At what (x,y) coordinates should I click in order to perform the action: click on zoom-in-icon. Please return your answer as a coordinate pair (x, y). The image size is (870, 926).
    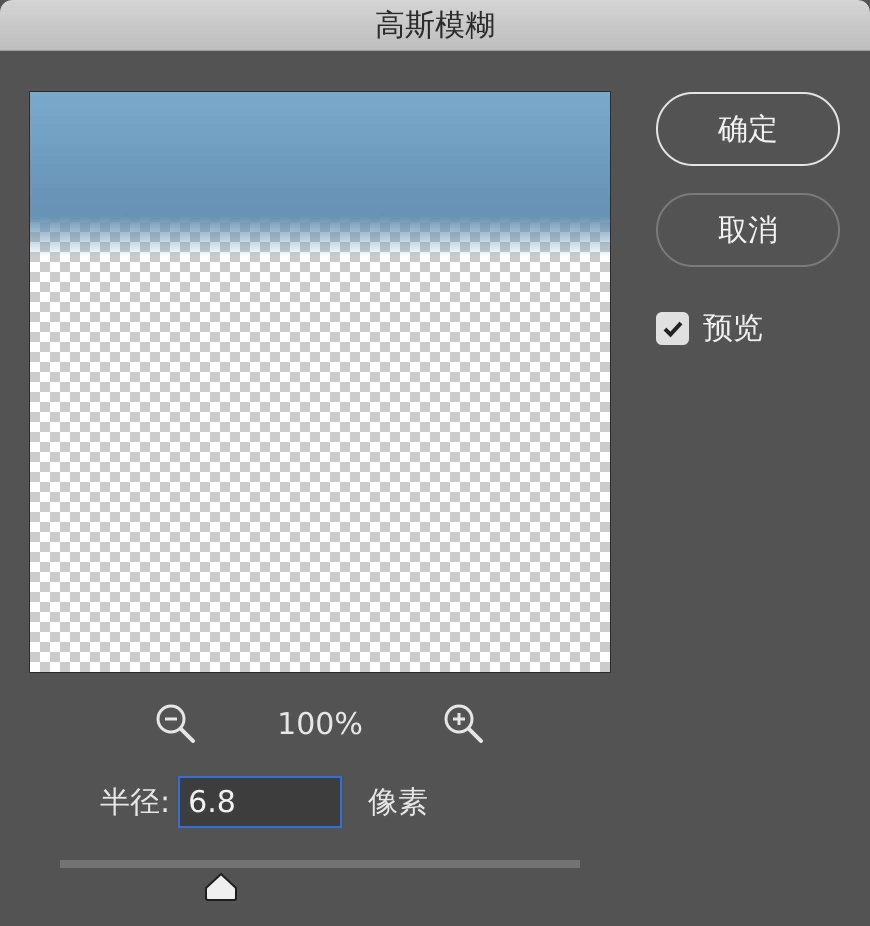
    Looking at the image, I should click on (463, 724).